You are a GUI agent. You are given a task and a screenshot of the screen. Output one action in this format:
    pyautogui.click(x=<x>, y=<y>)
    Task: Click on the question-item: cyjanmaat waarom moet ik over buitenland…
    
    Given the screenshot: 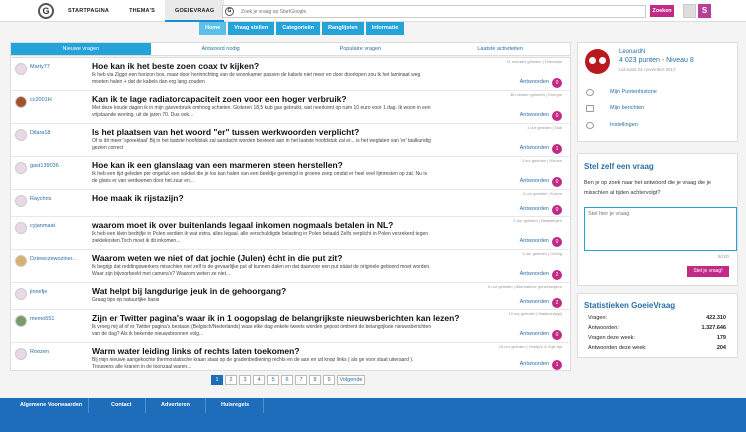 What is the action you would take?
    pyautogui.click(x=290, y=233)
    